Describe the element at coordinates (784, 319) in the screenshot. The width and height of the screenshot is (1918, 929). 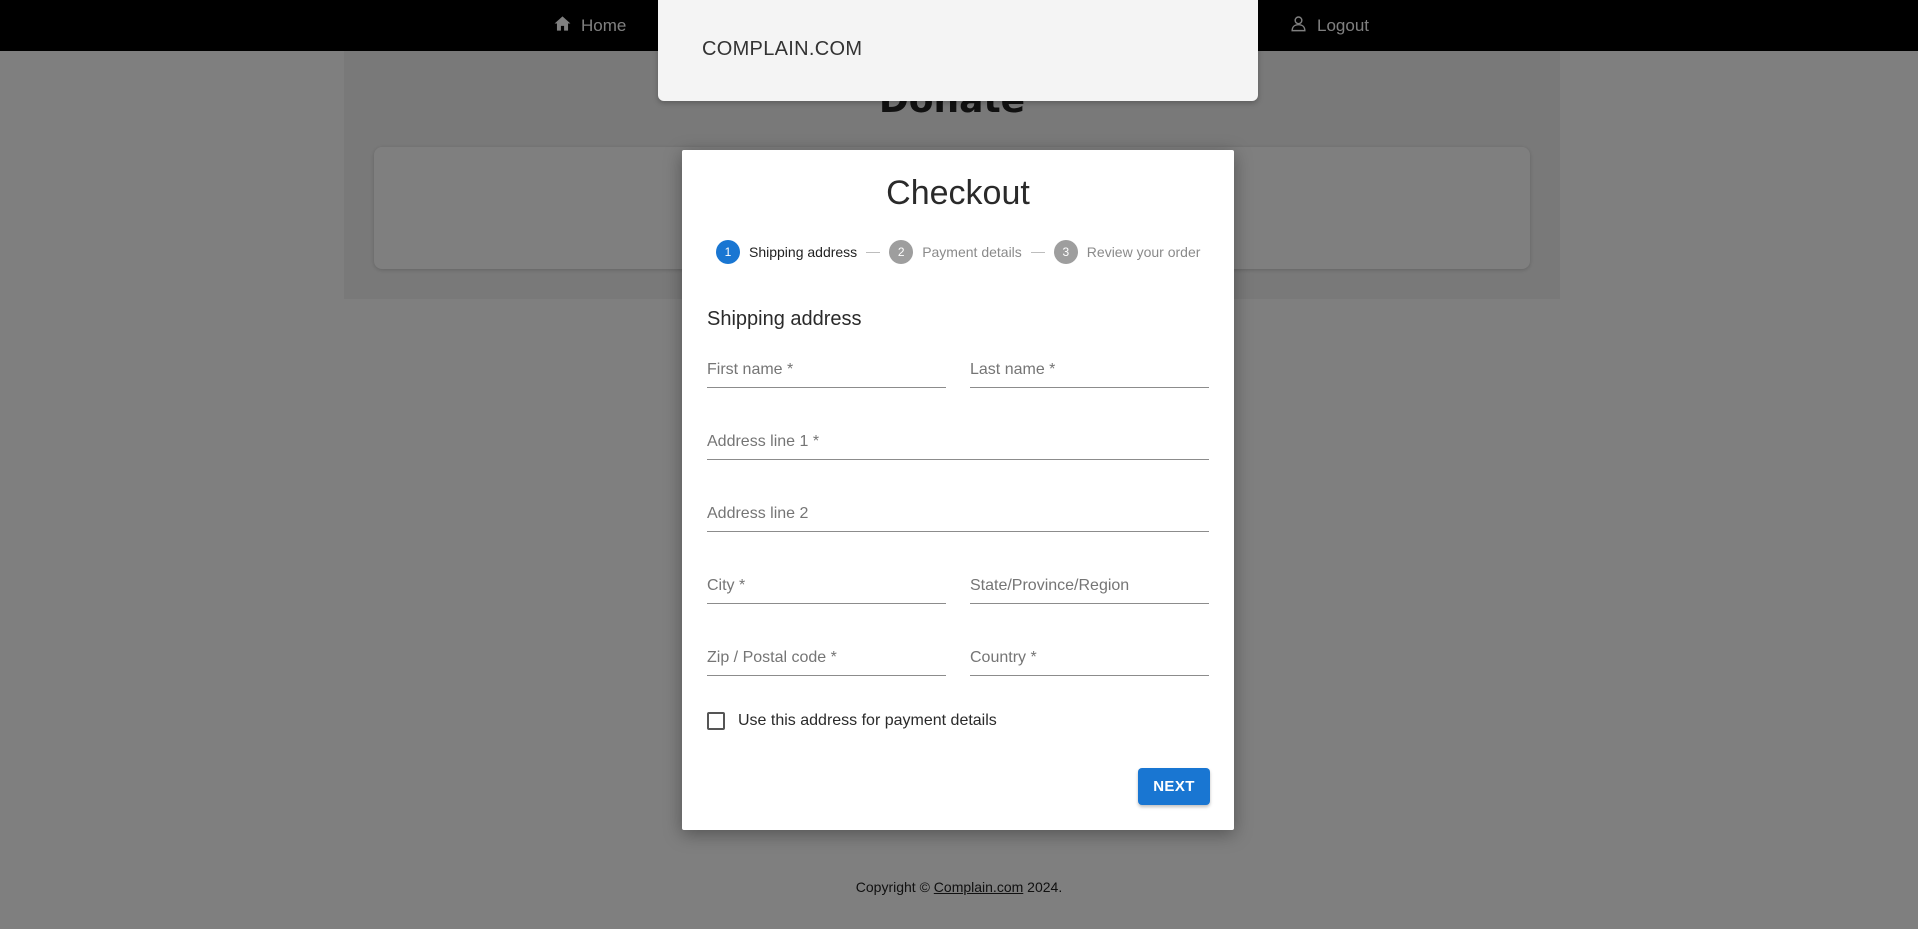
I see `section-title: Shipping address` at that location.